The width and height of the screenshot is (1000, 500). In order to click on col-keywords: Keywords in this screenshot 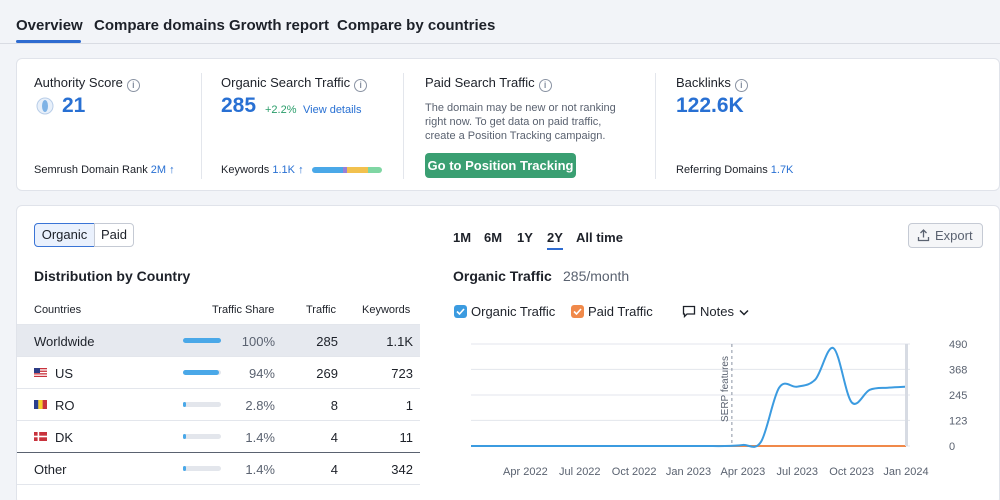, I will do `click(386, 310)`.